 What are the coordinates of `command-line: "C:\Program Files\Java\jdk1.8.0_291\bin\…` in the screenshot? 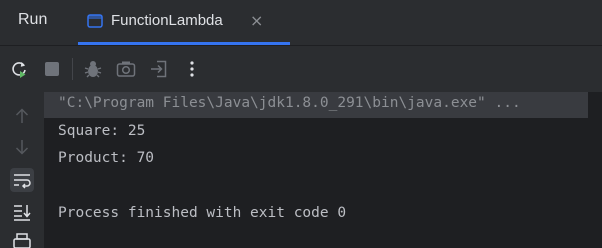 It's located at (289, 103).